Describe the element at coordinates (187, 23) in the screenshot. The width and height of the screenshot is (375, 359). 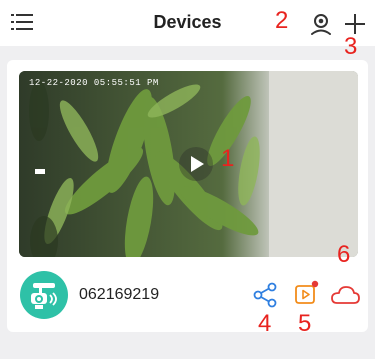
I see `top-bar: Devices 2` at that location.